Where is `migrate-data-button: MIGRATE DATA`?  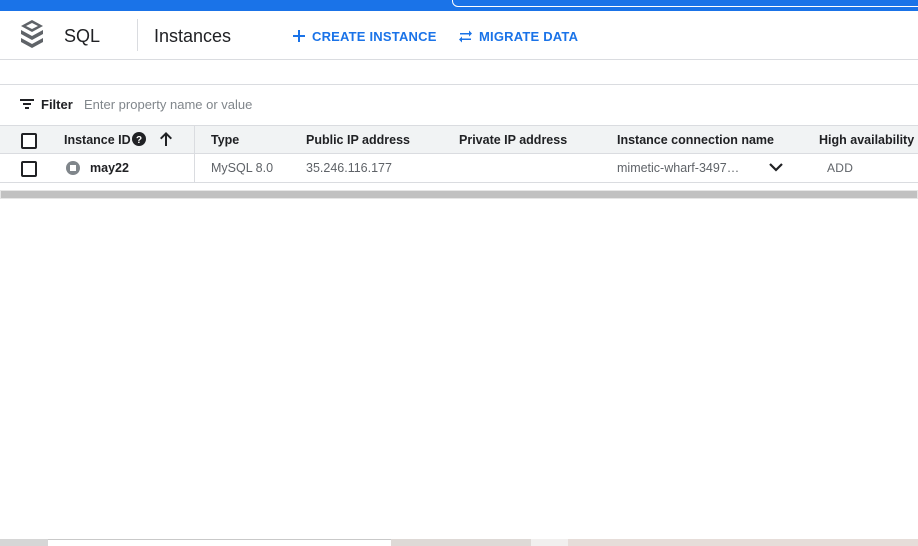
migrate-data-button: MIGRATE DATA is located at coordinates (518, 36).